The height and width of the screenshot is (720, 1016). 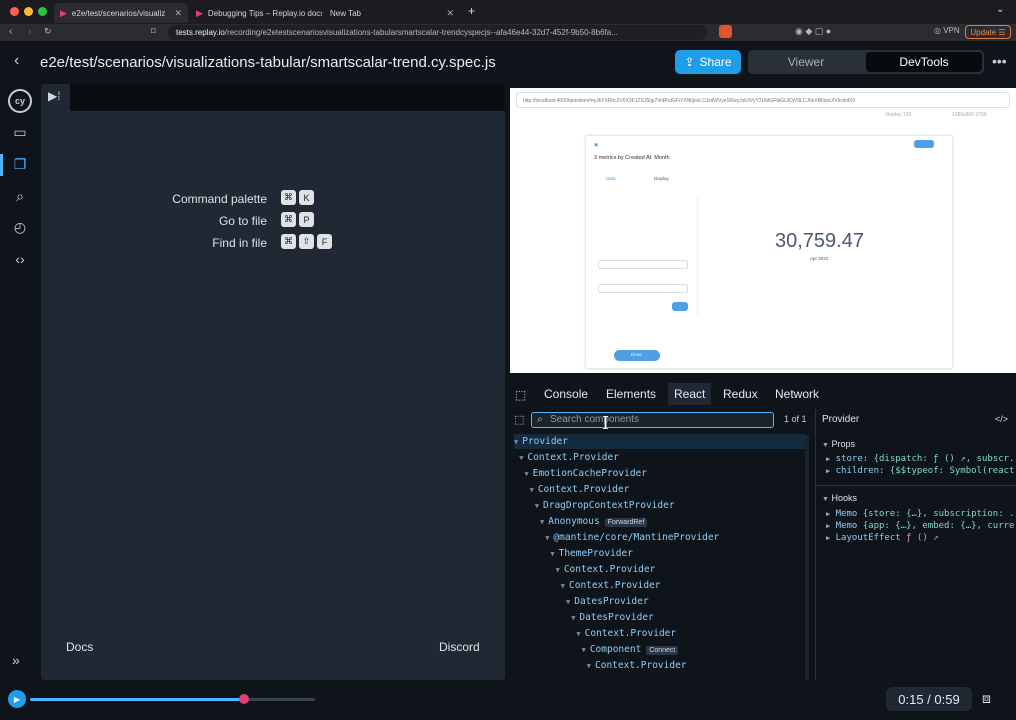 I want to click on timeline-track, so click(x=172, y=699).